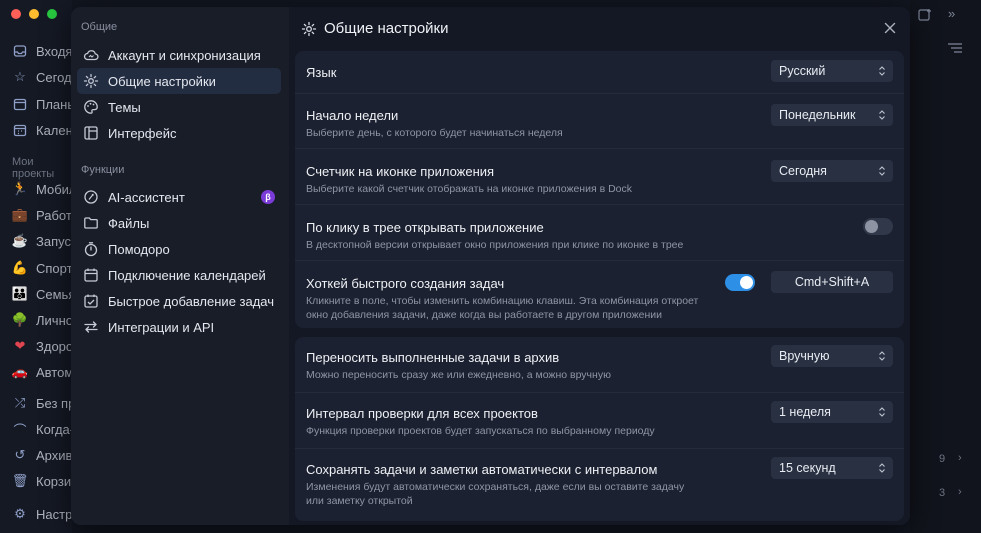  What do you see at coordinates (42, 455) in the screenshot?
I see `bg-misc-item: ↺ Архив` at bounding box center [42, 455].